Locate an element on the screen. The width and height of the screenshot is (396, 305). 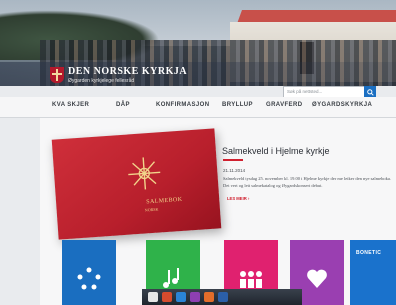
church-shield-icon is located at coordinates (57, 75).